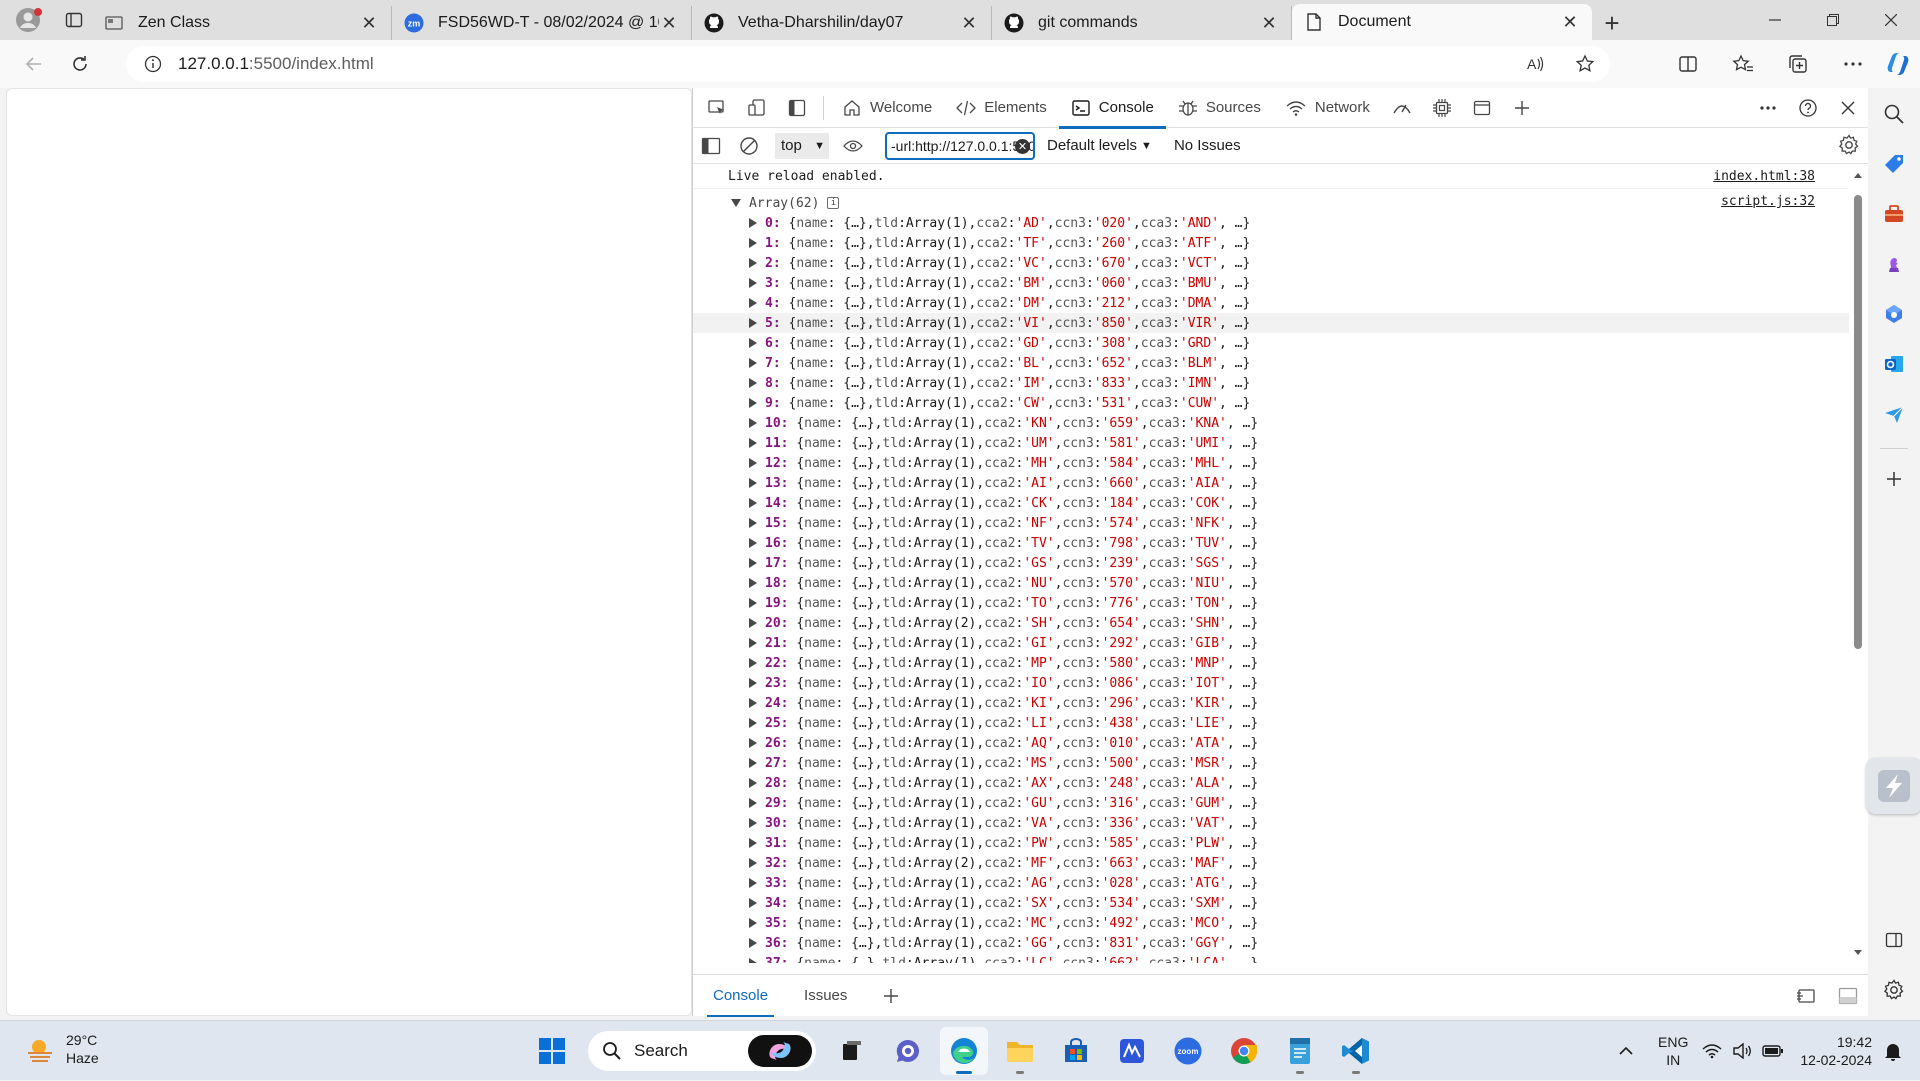 This screenshot has height=1081, width=1920. Describe the element at coordinates (868, 64) in the screenshot. I see `address-bar: 127.0.0.1:5500/index.html A` at that location.